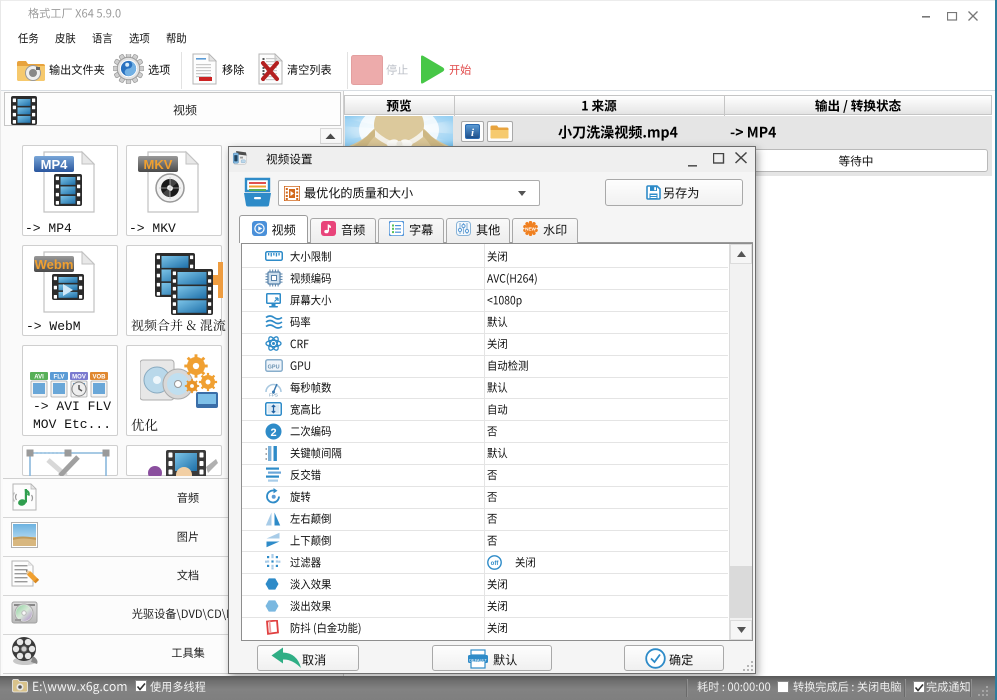 This screenshot has width=997, height=700. I want to click on svg-text: GPU, so click(274, 368).